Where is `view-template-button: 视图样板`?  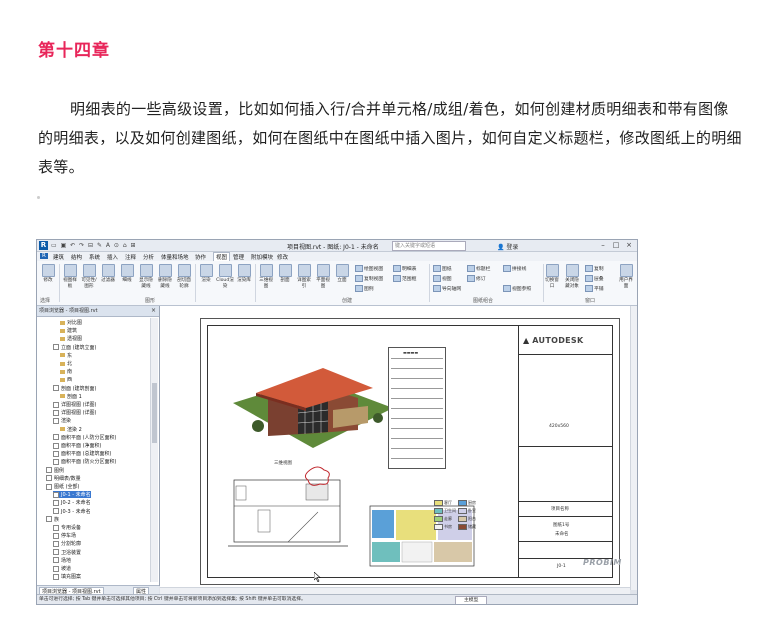
view-template-button: 视图样板 is located at coordinates (70, 277).